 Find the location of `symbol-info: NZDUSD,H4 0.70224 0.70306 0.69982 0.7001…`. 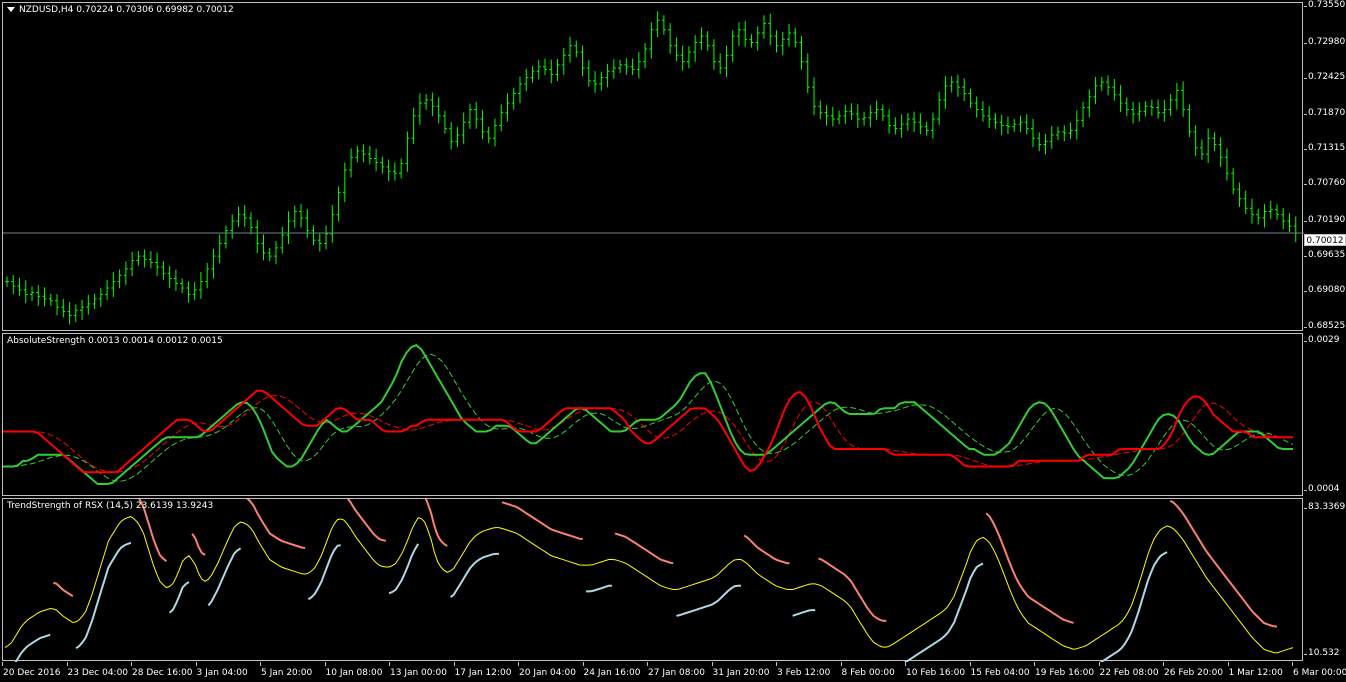

symbol-info: NZDUSD,H4 0.70224 0.70306 0.69982 0.7001… is located at coordinates (120, 10).